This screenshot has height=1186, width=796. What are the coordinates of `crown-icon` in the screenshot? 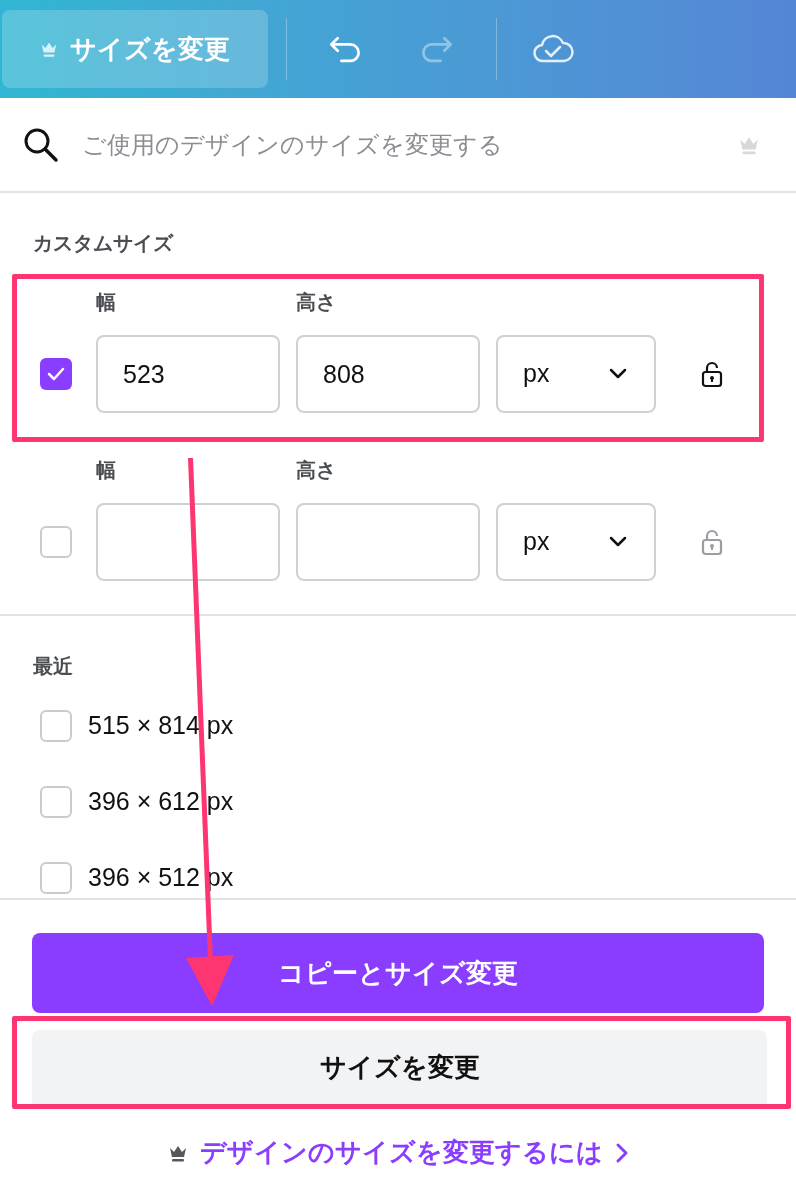 It's located at (49, 49).